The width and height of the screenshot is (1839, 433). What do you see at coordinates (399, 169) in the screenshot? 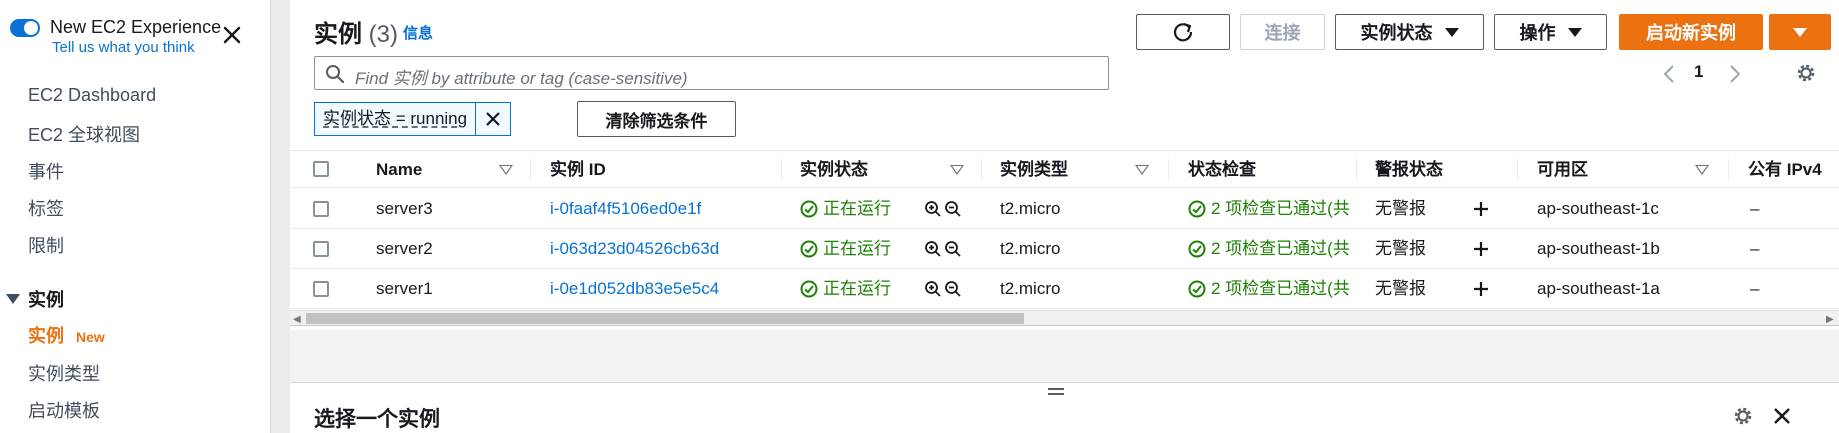
I see `column-header-name: Name` at bounding box center [399, 169].